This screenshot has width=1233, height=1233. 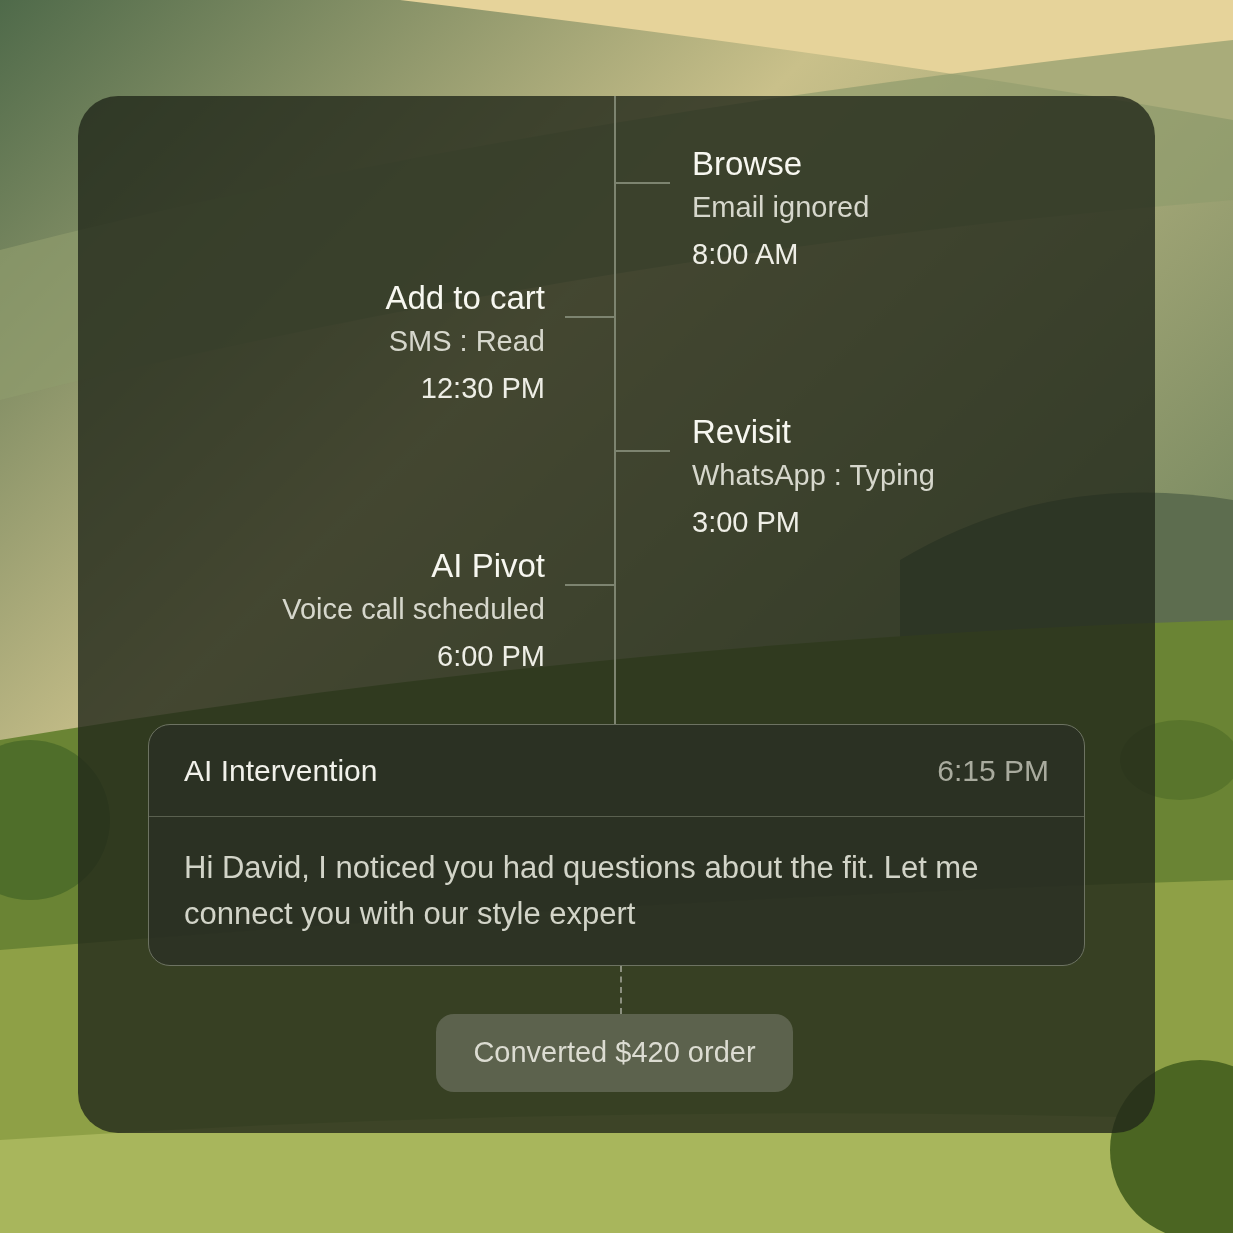 I want to click on event-detail: WhatsApp : Typing, so click(x=813, y=475).